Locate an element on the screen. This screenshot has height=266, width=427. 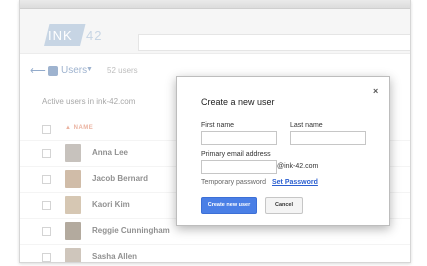
email-label: Primary email address is located at coordinates (236, 154).